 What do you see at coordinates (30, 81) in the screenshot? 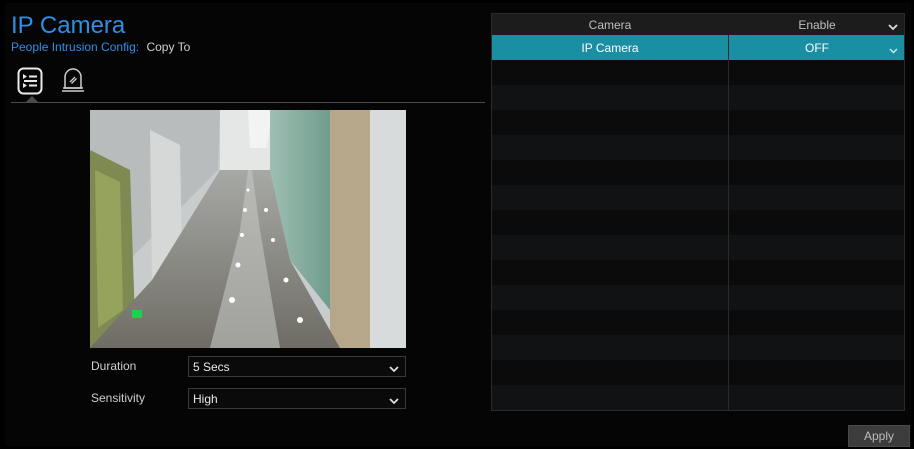
I see `rule-list-icon` at bounding box center [30, 81].